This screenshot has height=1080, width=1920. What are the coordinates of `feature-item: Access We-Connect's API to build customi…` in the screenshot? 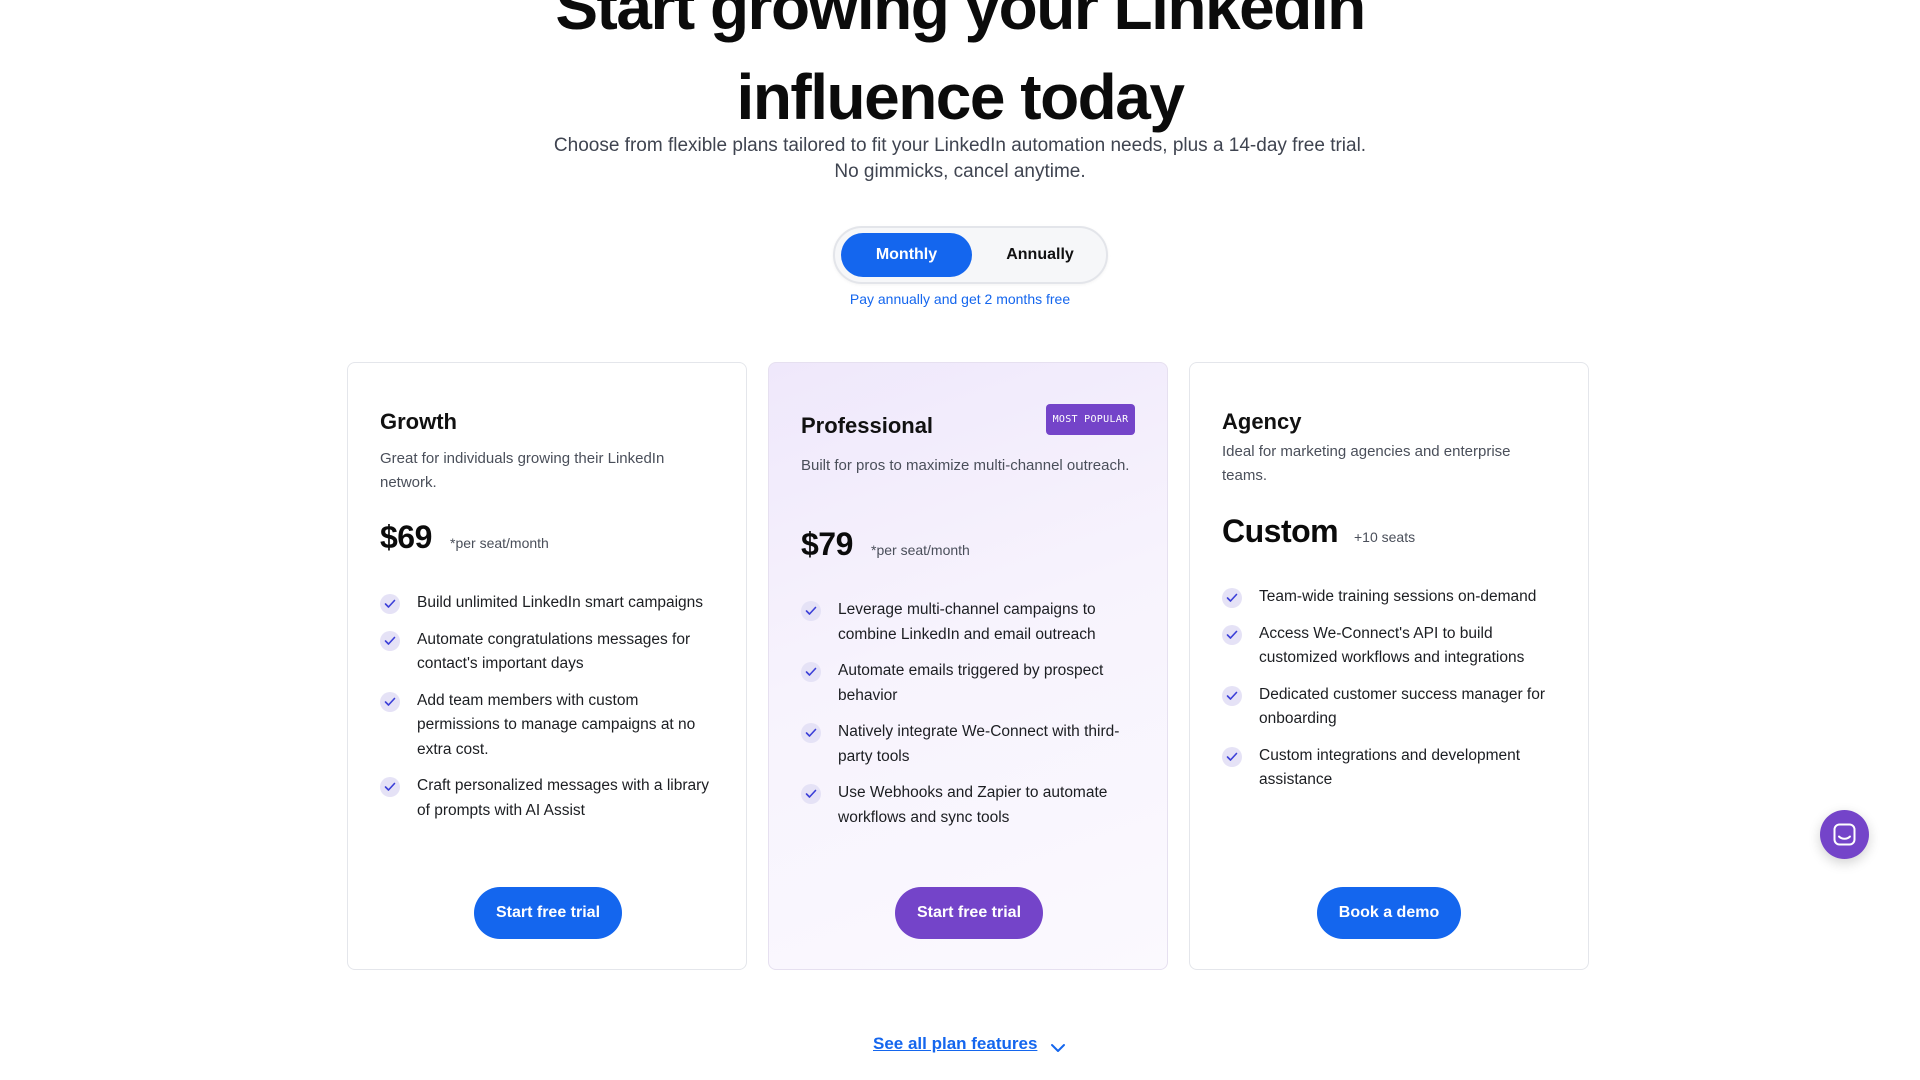 It's located at (1392, 646).